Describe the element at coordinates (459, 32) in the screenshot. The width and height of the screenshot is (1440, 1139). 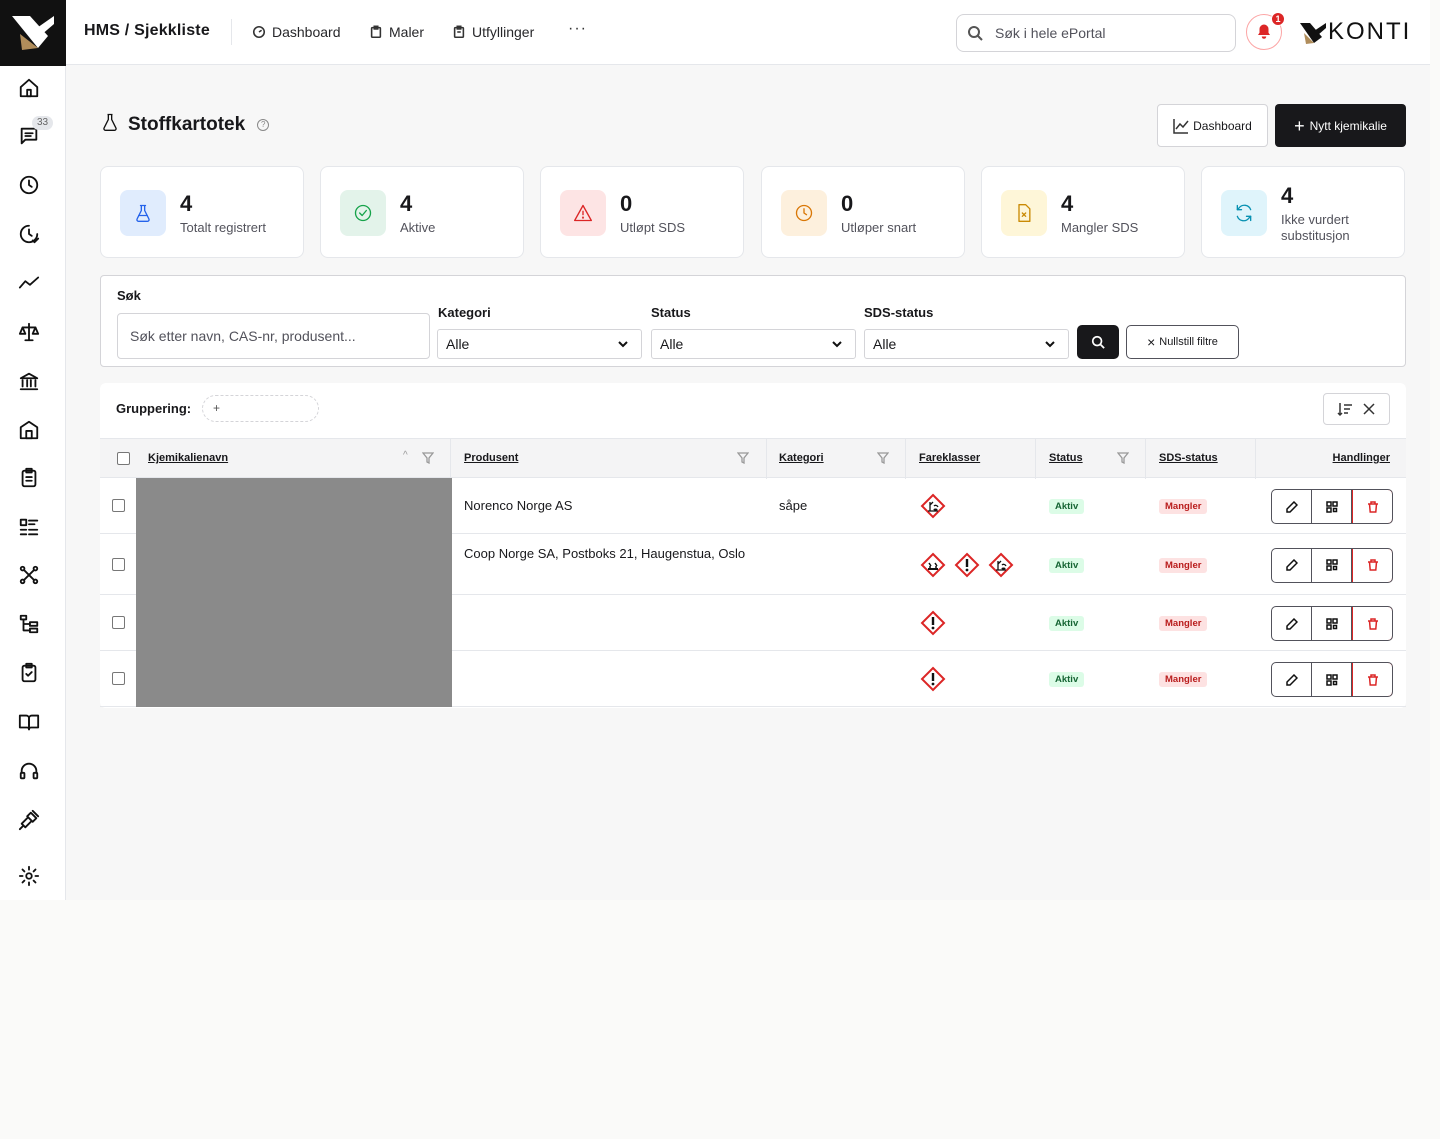
I see `clipboard-list-icon` at that location.